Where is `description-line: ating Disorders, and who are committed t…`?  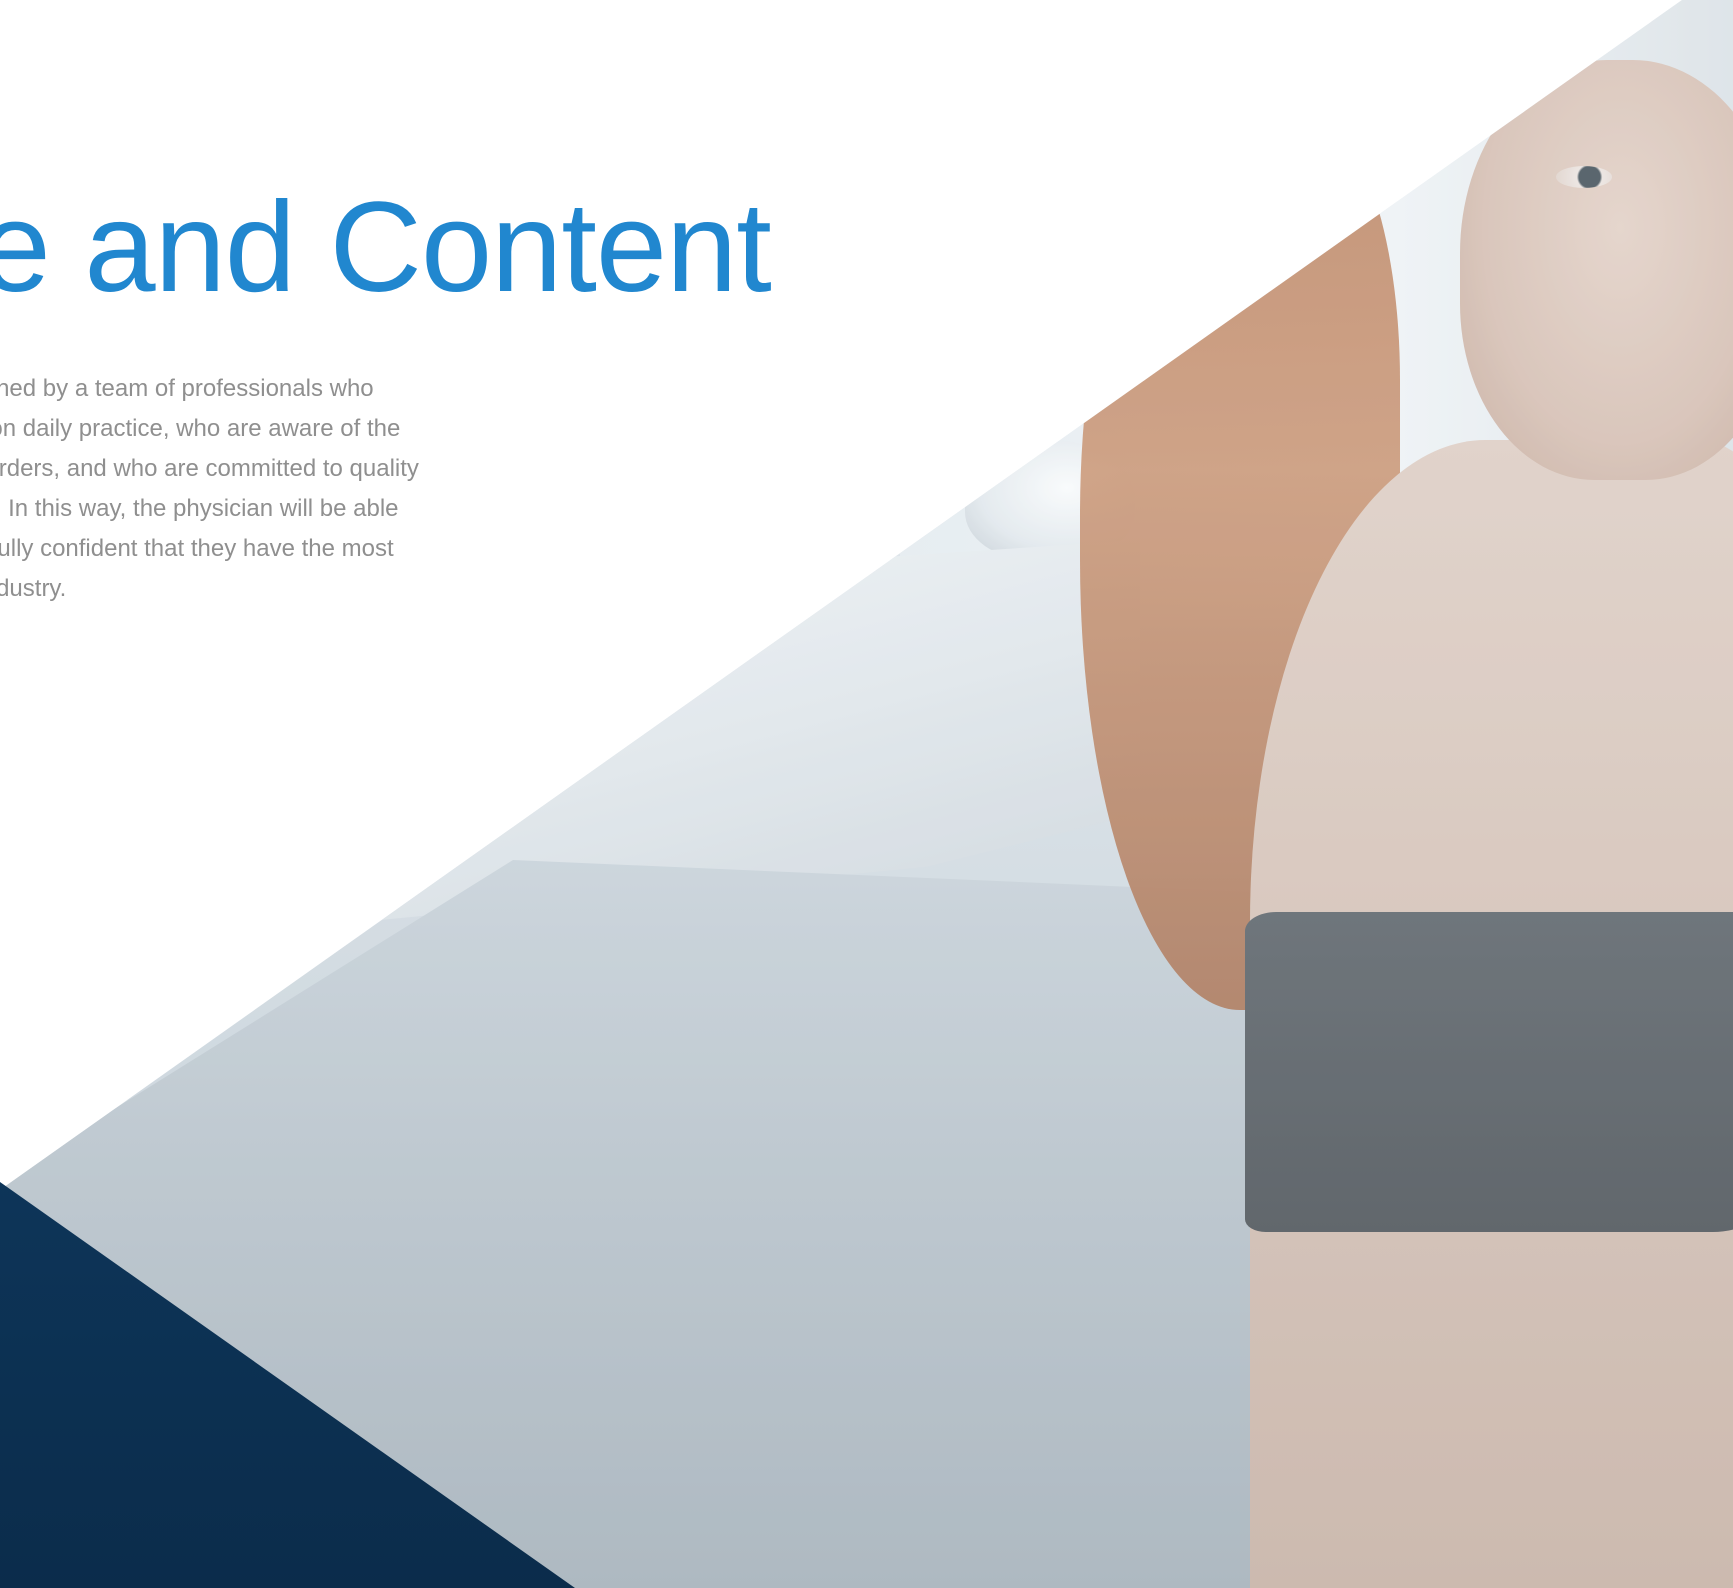
description-line: ating Disorders, and who are committed t… is located at coordinates (209, 468).